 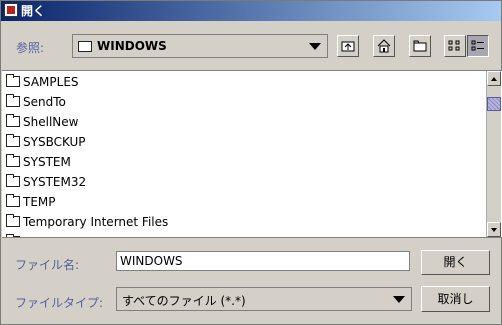 What do you see at coordinates (11, 10) in the screenshot?
I see `app-icon` at bounding box center [11, 10].